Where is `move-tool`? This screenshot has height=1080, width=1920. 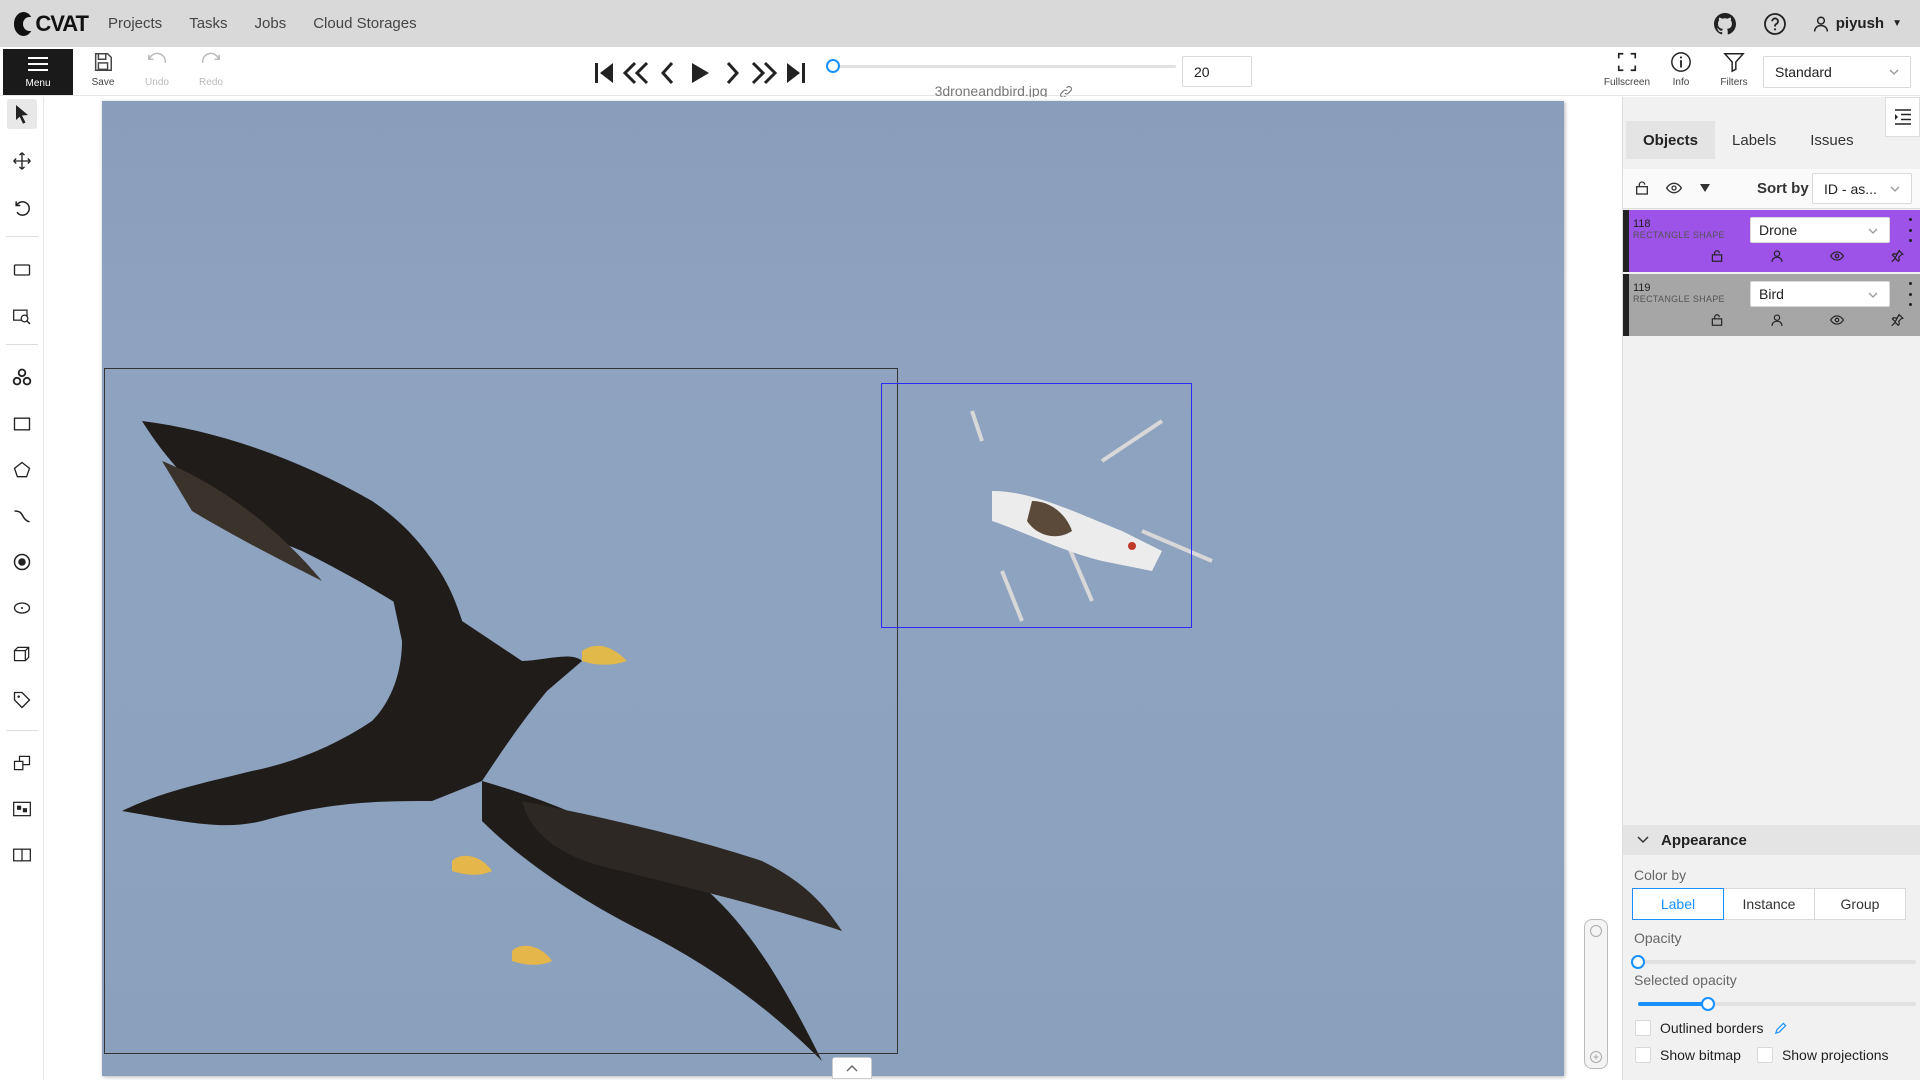 move-tool is located at coordinates (22, 161).